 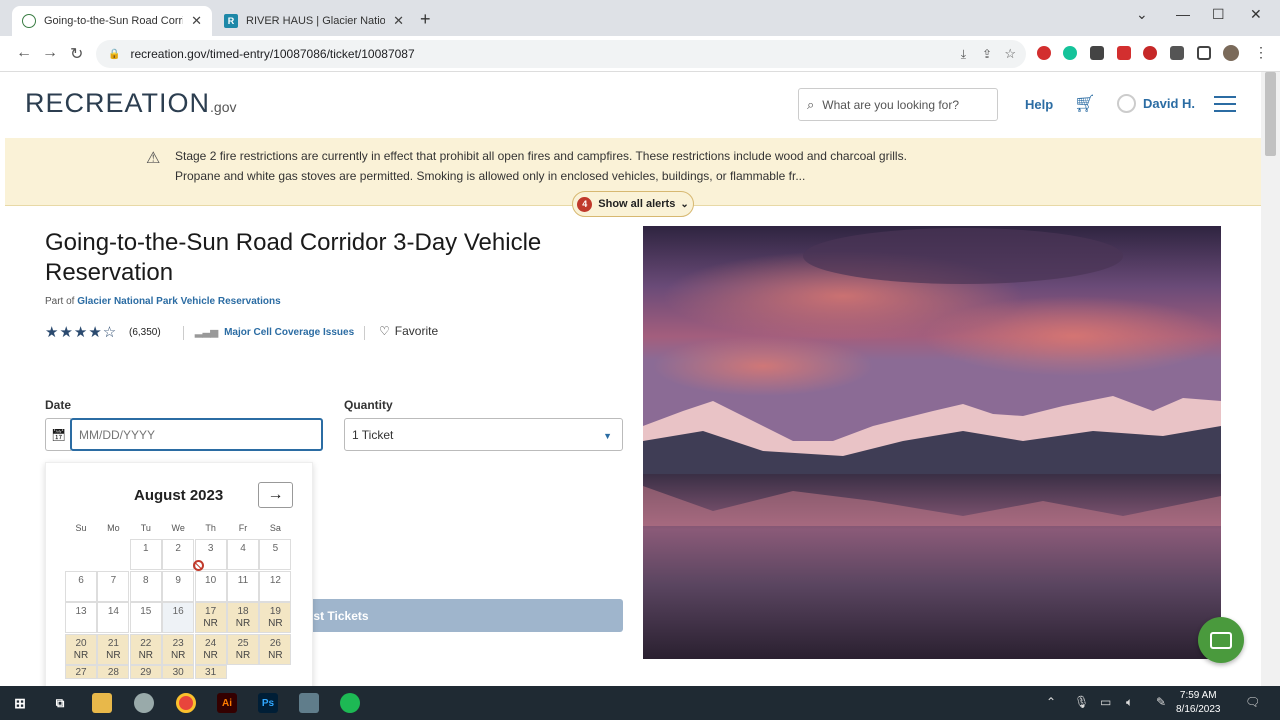 I want to click on volume-icon: 🔈︎, so click(x=1129, y=702).